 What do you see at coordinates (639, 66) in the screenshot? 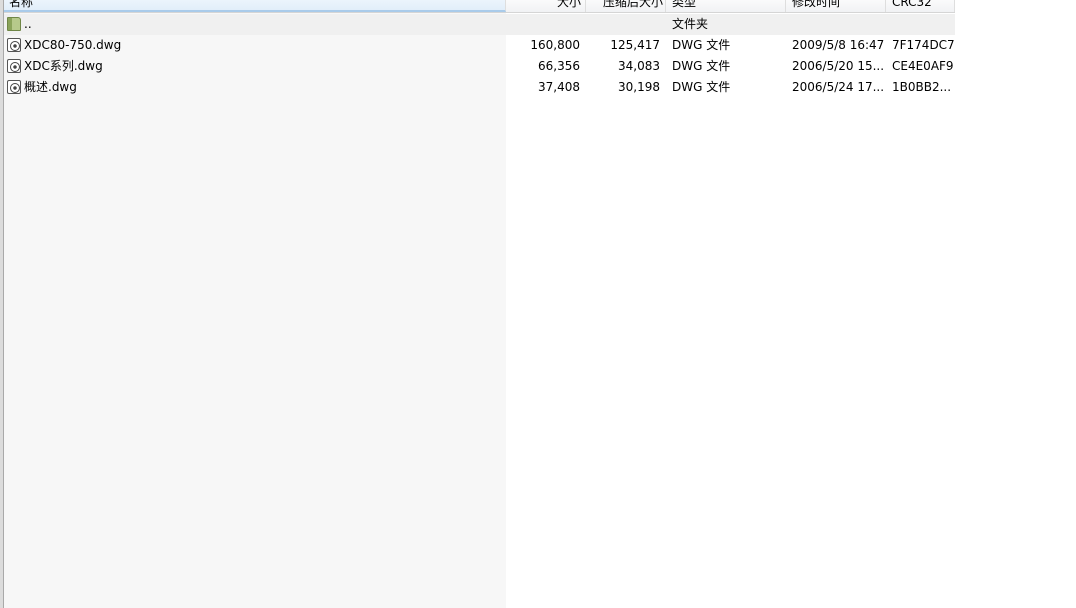
I see `file-packed-size: 34,083` at bounding box center [639, 66].